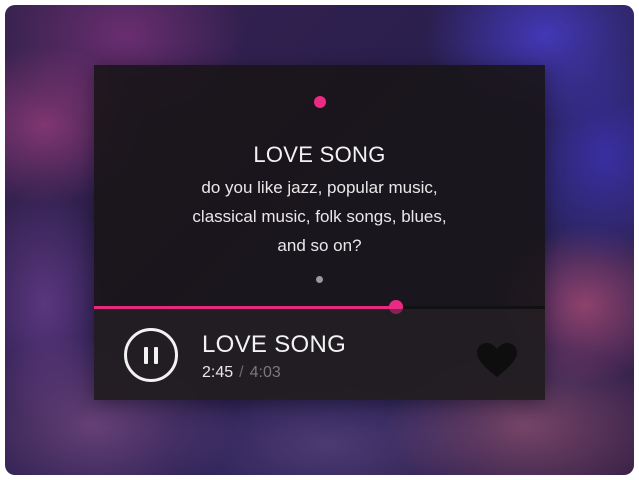 This screenshot has width=639, height=480. I want to click on pause-icon, so click(151, 355).